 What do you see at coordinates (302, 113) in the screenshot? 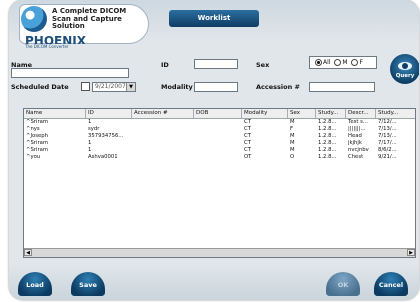
I see `column-header-sex: Sex` at bounding box center [302, 113].